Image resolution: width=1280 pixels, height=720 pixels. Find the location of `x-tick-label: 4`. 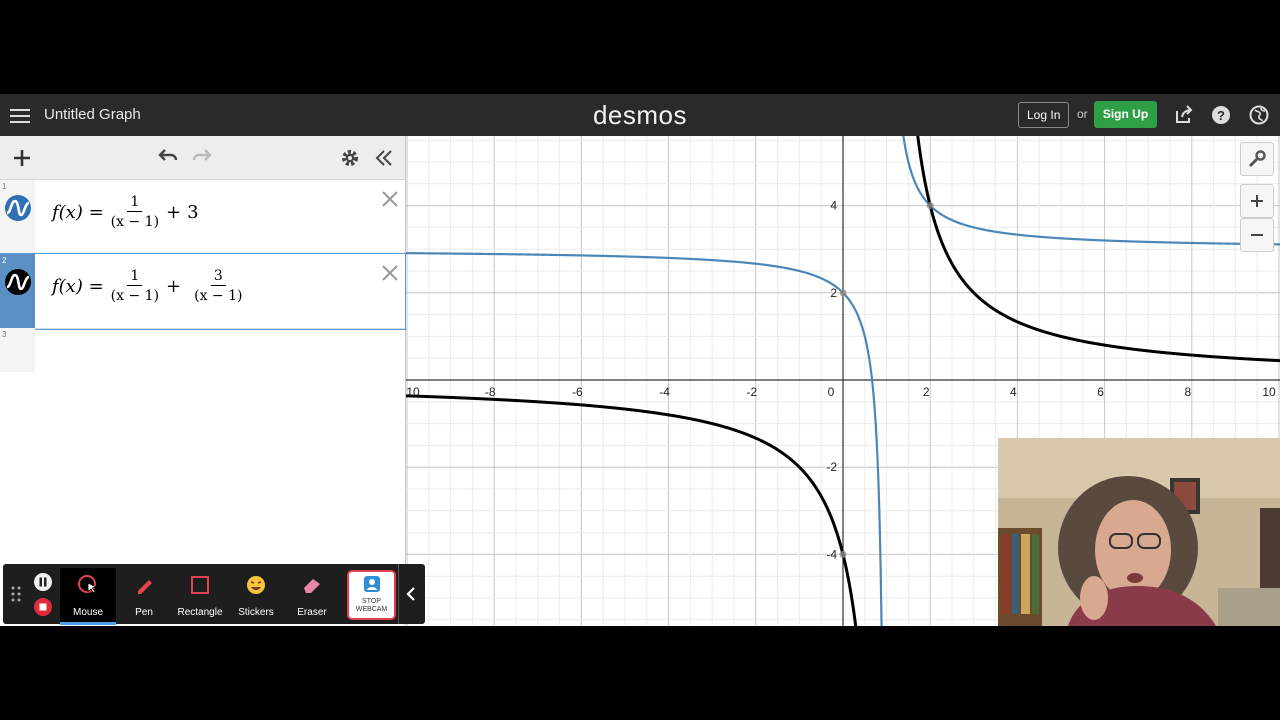

x-tick-label: 4 is located at coordinates (1013, 392).